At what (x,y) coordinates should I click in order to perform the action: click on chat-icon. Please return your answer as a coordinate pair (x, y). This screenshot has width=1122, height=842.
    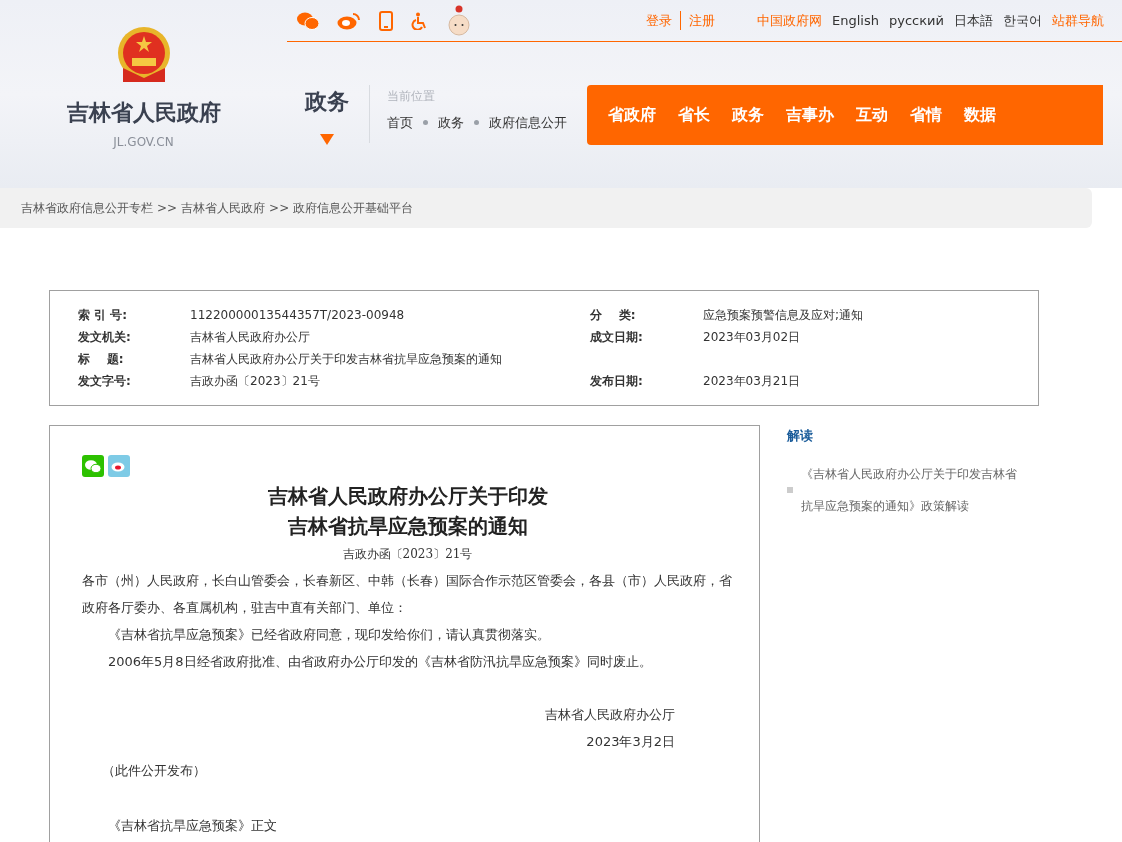
    Looking at the image, I should click on (308, 20).